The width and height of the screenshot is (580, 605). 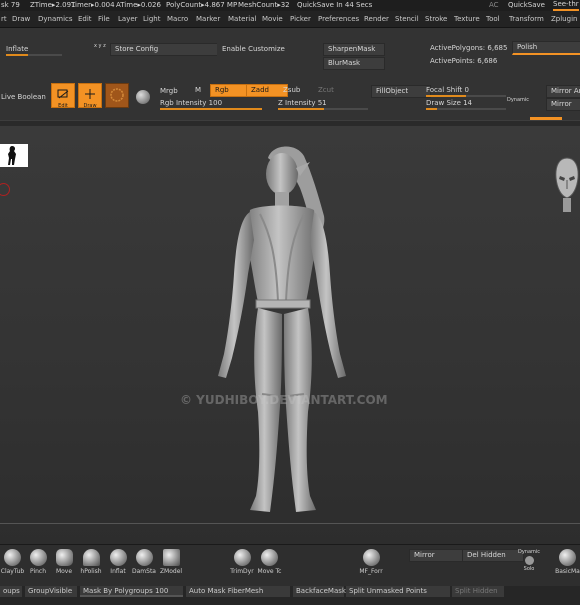 What do you see at coordinates (5, 189) in the screenshot?
I see `brush-cursor-icon` at bounding box center [5, 189].